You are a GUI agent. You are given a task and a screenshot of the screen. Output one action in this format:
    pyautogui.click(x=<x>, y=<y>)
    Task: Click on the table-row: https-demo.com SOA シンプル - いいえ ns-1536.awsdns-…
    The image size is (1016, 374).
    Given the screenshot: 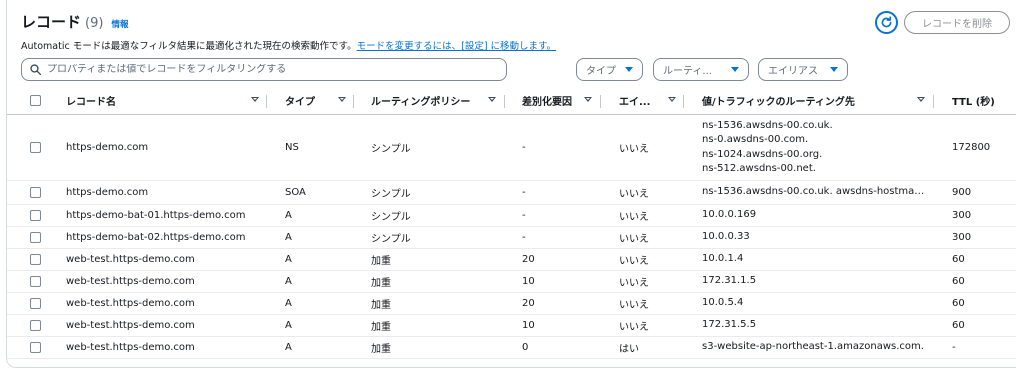 What is the action you would take?
    pyautogui.click(x=511, y=193)
    